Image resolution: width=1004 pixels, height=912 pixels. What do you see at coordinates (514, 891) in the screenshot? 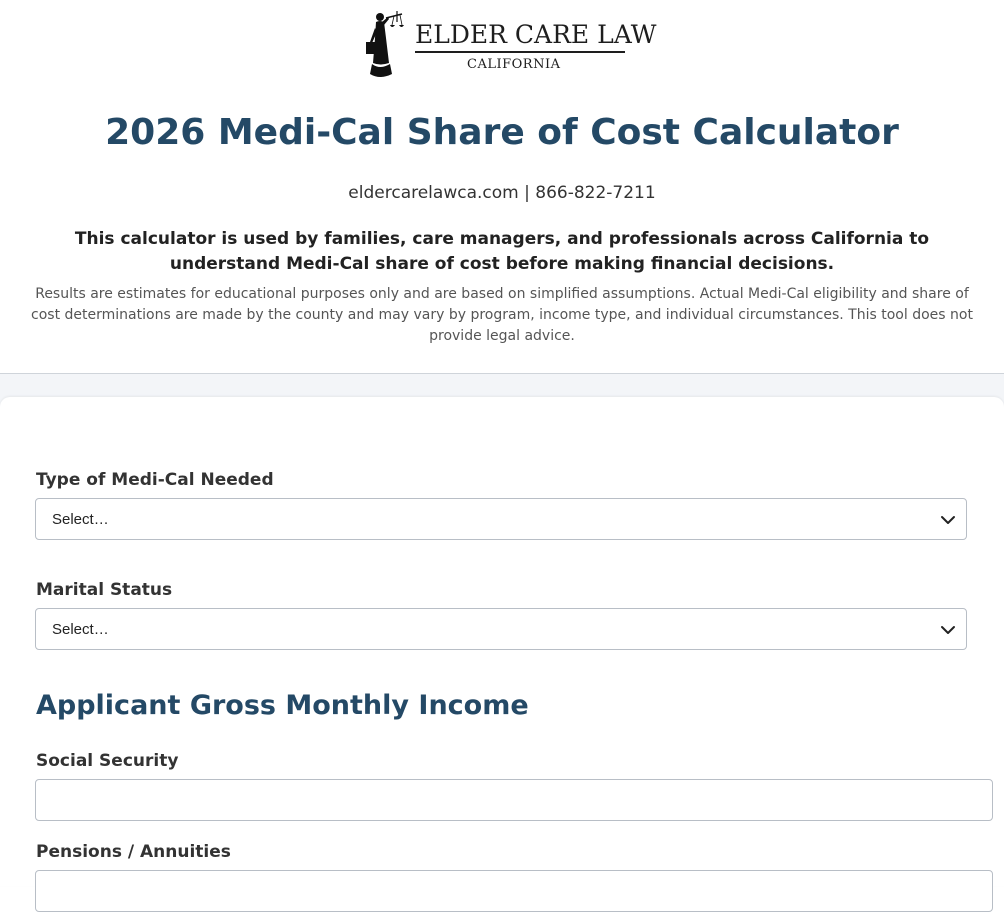
I see `pensions-input` at bounding box center [514, 891].